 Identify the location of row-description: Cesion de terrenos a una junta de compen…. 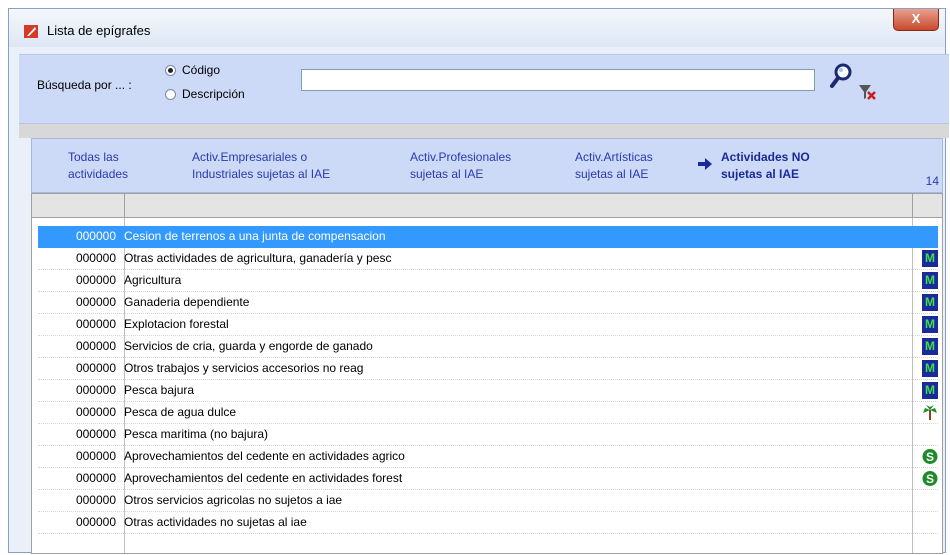
(255, 236).